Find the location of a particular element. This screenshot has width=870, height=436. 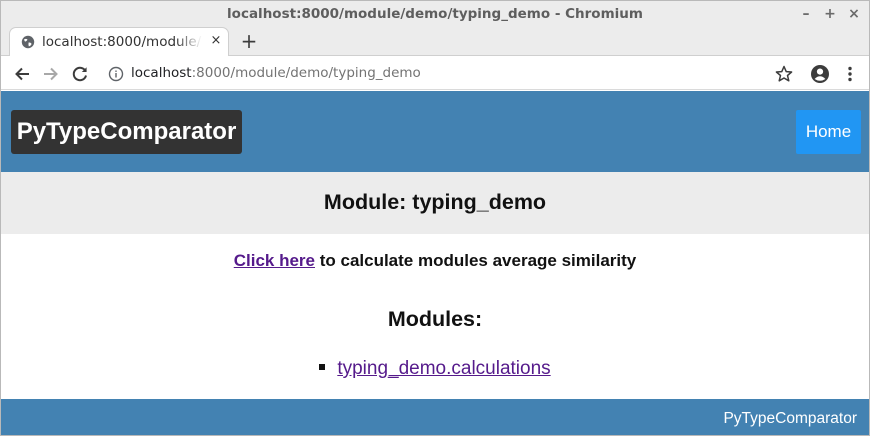

module-link: typing_demo.calculations is located at coordinates (443, 368).